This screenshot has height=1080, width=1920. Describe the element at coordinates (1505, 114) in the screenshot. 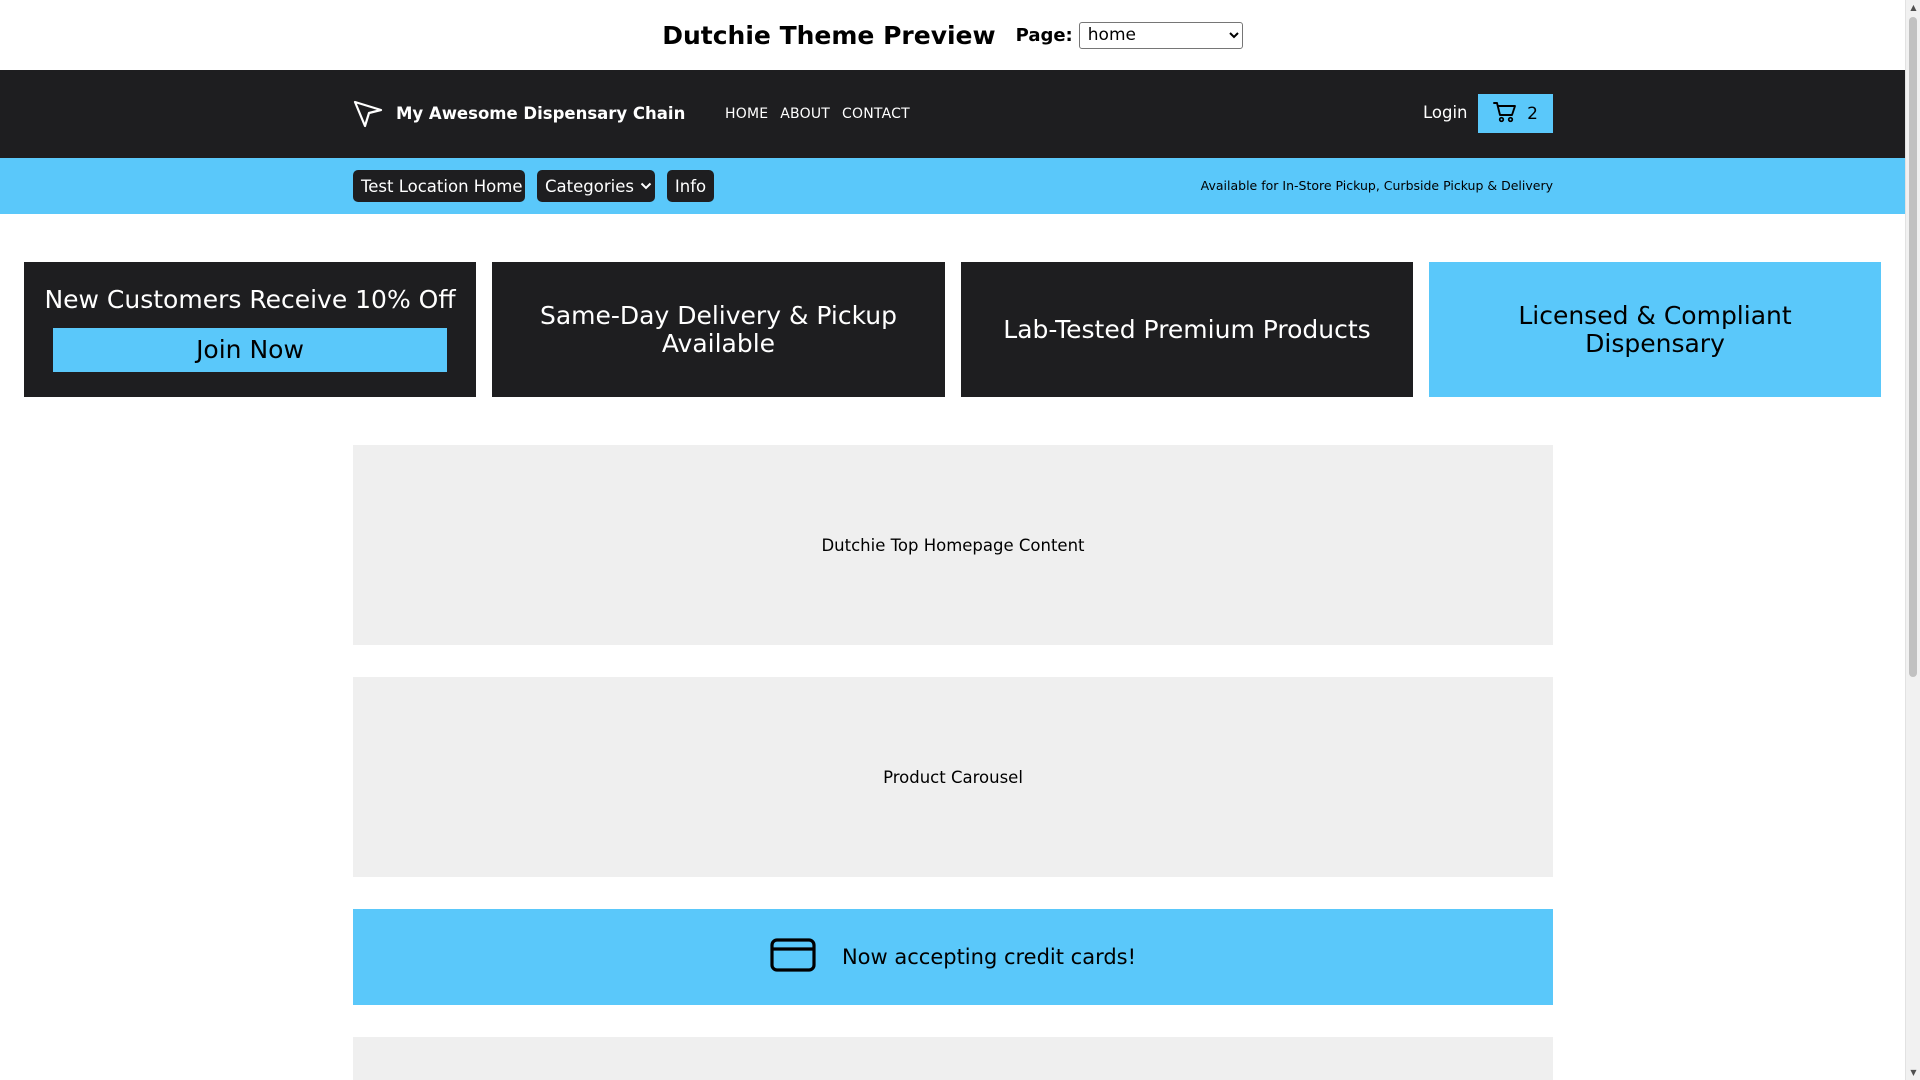

I see `cart-icon` at that location.